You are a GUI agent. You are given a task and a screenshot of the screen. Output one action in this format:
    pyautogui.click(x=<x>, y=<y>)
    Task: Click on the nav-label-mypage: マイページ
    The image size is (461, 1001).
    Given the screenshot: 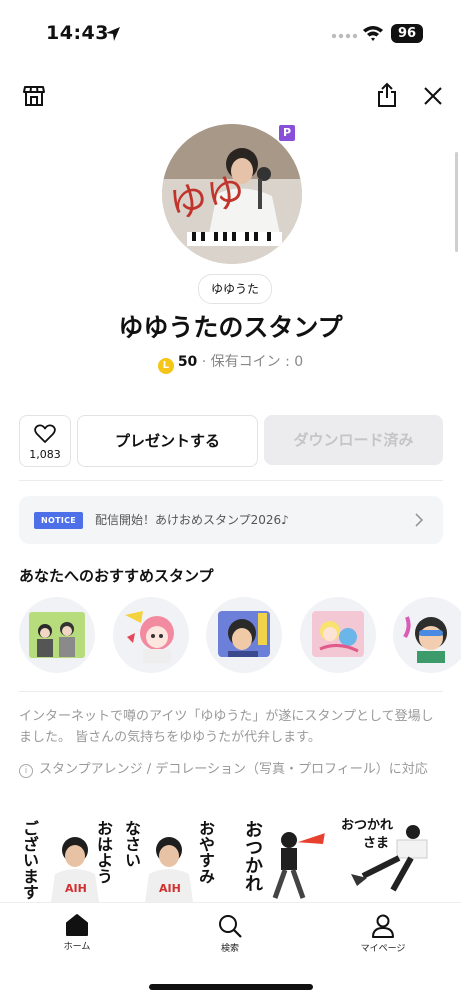 What is the action you would take?
    pyautogui.click(x=383, y=949)
    